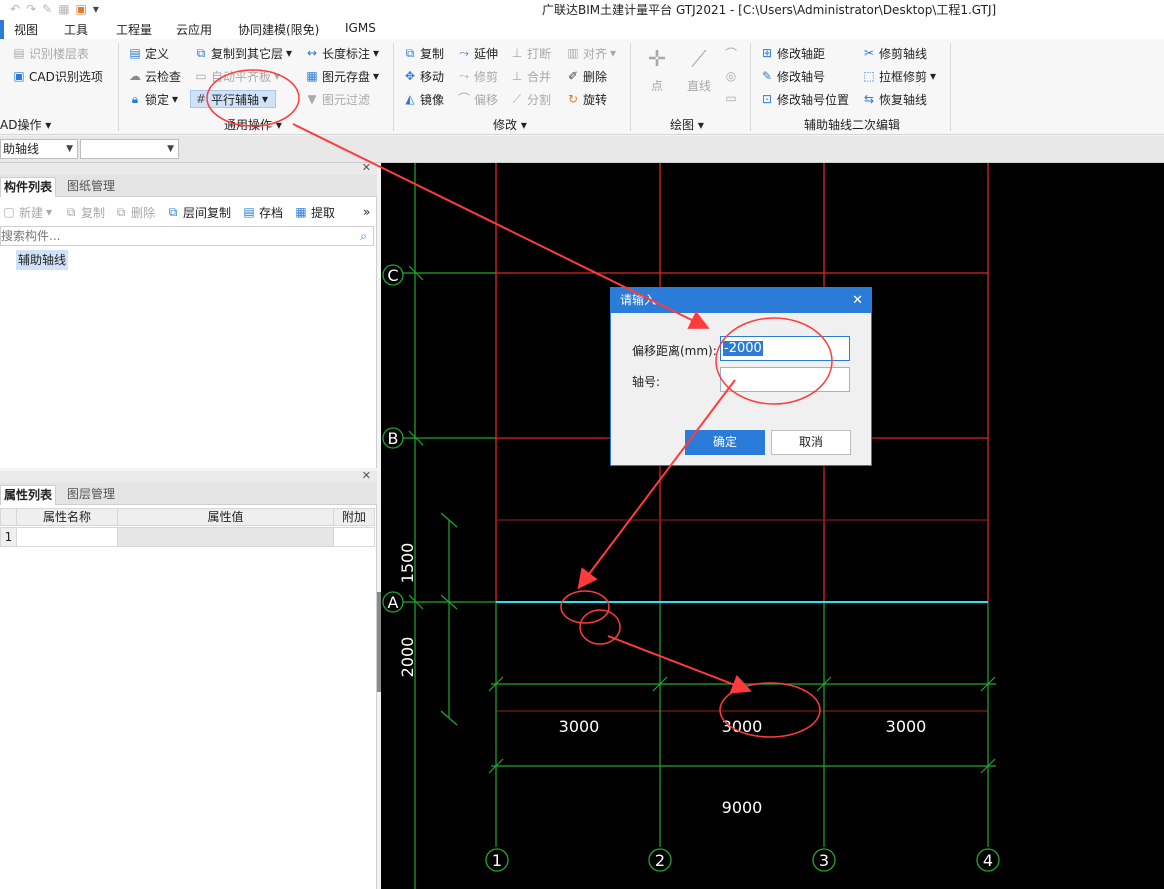  I want to click on copy-component-button: ⧉ 复制, so click(84, 212).